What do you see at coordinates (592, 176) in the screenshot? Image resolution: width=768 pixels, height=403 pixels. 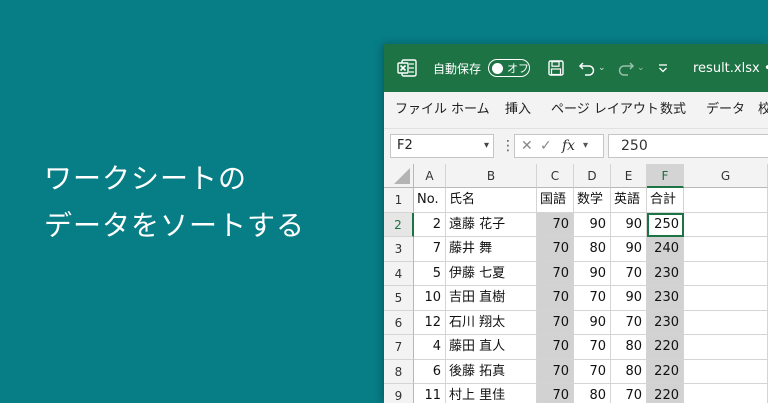 I see `column-header-d: D` at bounding box center [592, 176].